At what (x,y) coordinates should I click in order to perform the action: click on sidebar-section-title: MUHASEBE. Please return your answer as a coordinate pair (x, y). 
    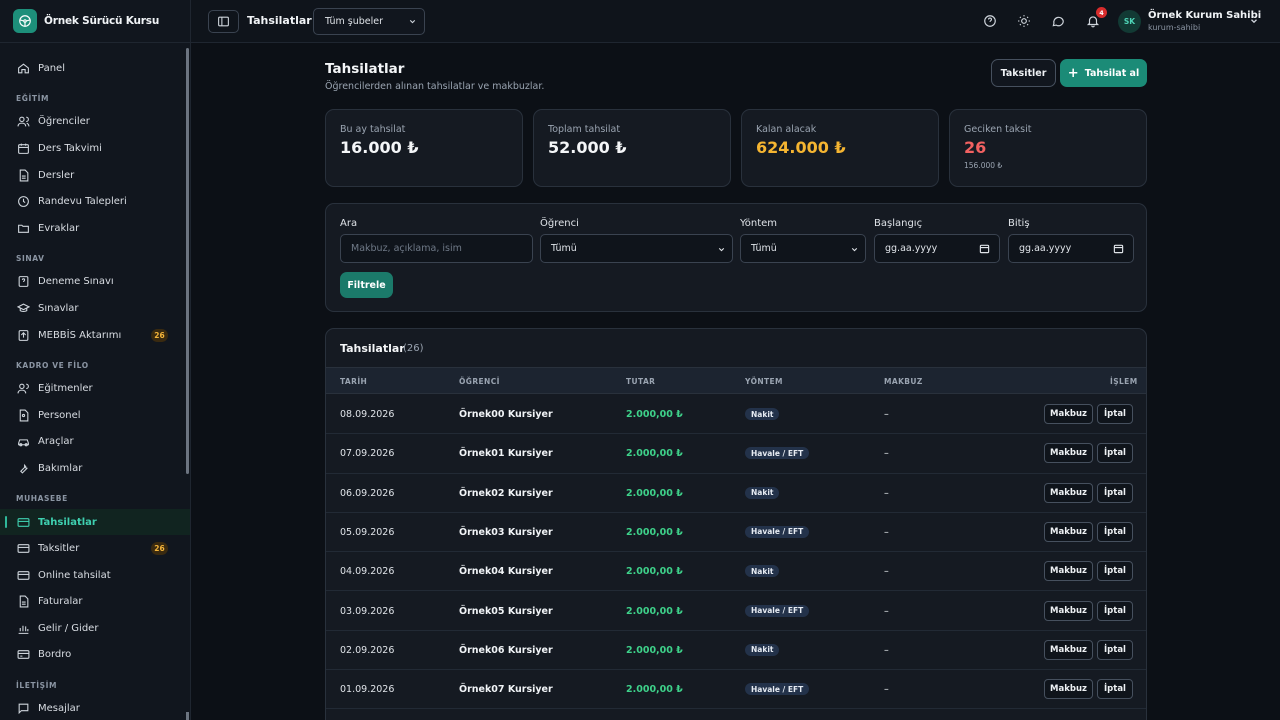
    Looking at the image, I should click on (42, 499).